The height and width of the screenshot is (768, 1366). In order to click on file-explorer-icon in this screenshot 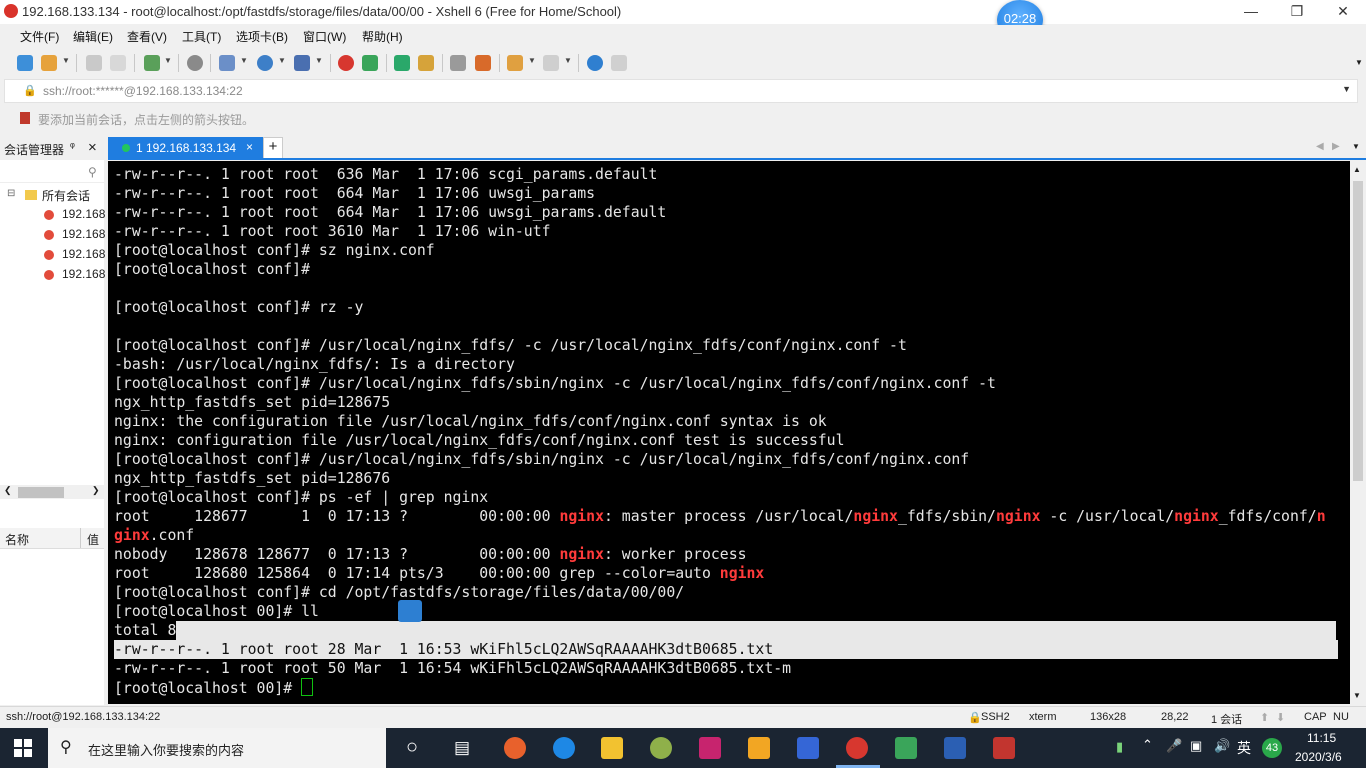, I will do `click(612, 748)`.